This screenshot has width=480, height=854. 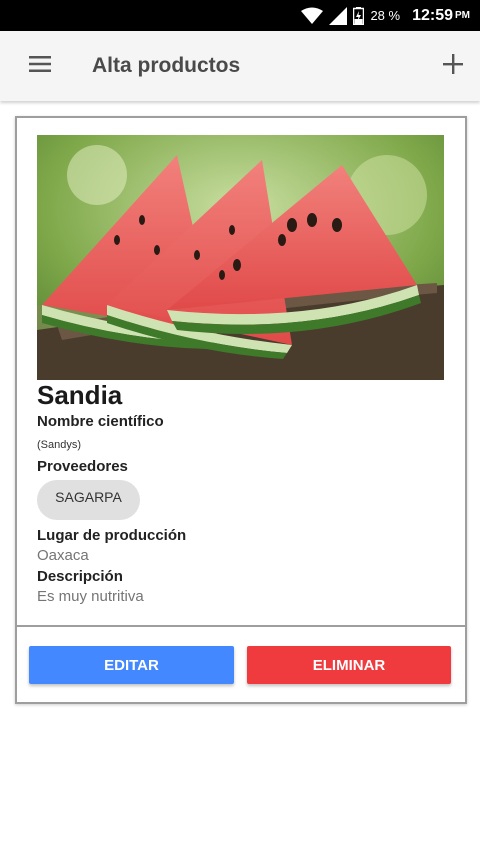 I want to click on battery-icon, so click(x=359, y=15).